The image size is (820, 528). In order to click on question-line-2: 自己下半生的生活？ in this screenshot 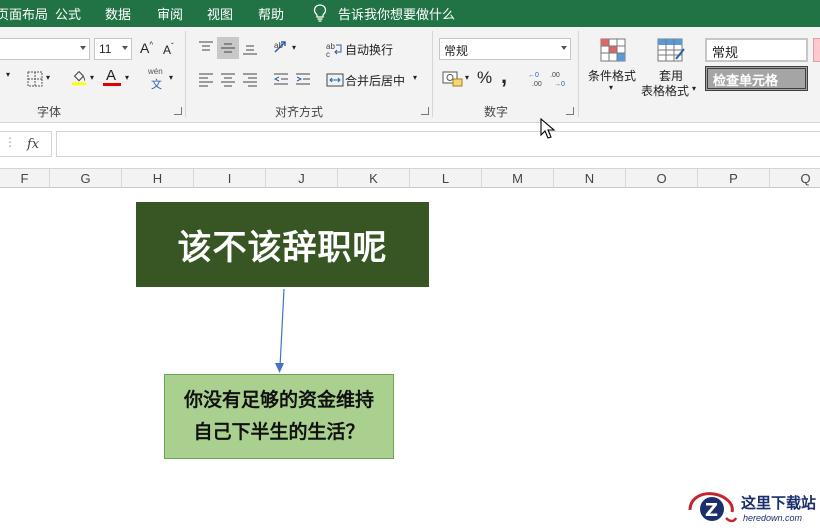, I will do `click(279, 432)`.